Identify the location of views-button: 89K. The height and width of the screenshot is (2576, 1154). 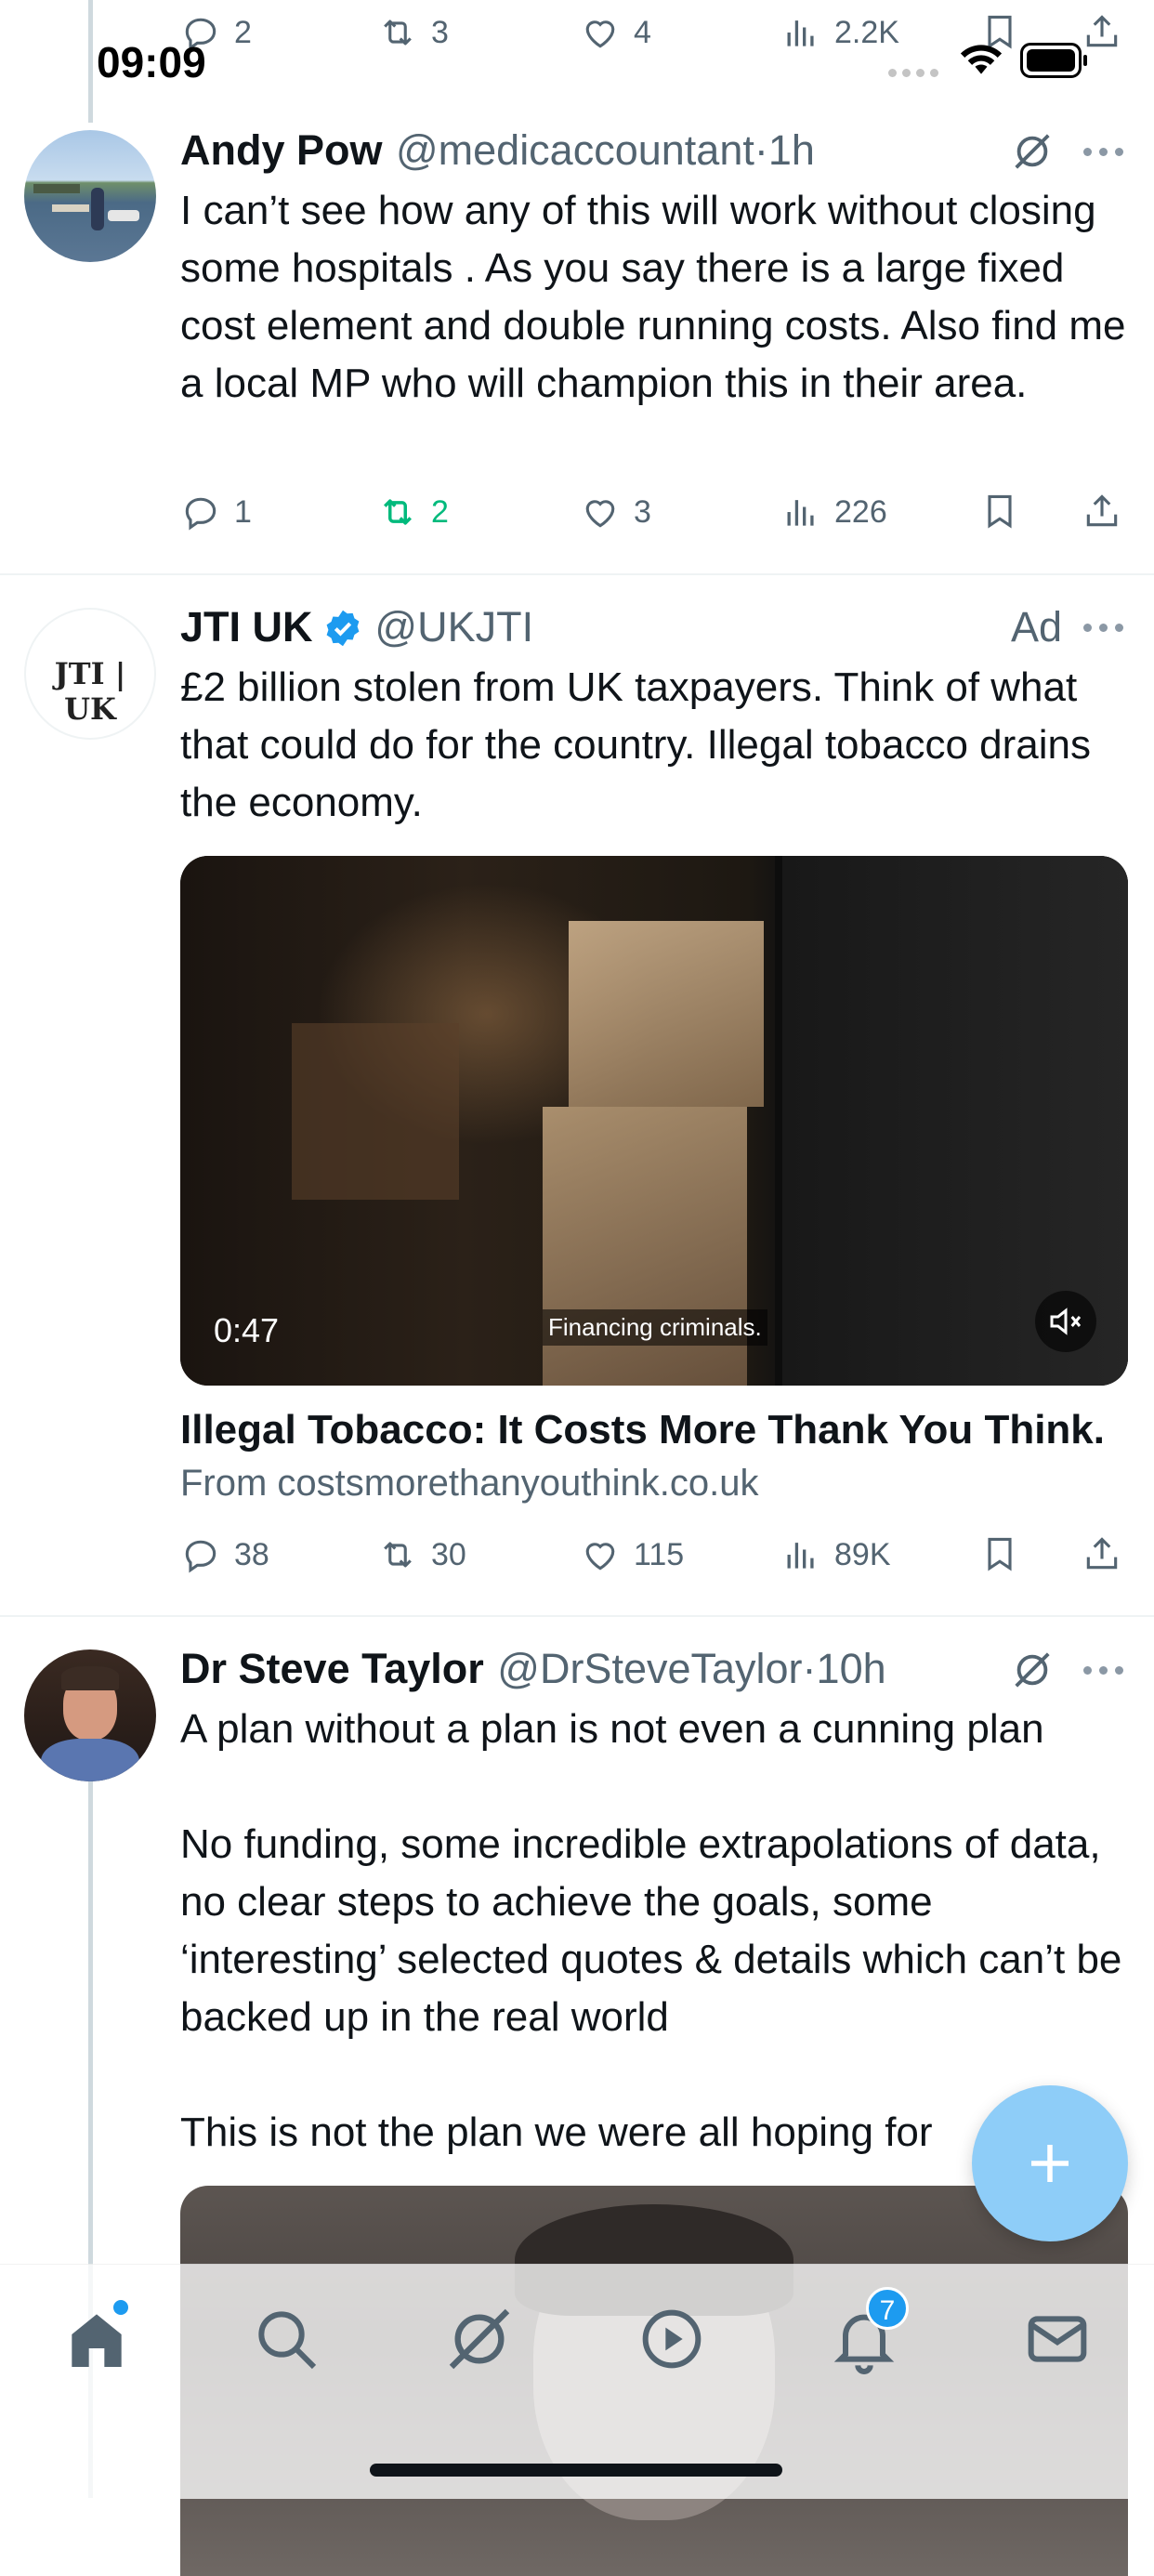
(835, 1554).